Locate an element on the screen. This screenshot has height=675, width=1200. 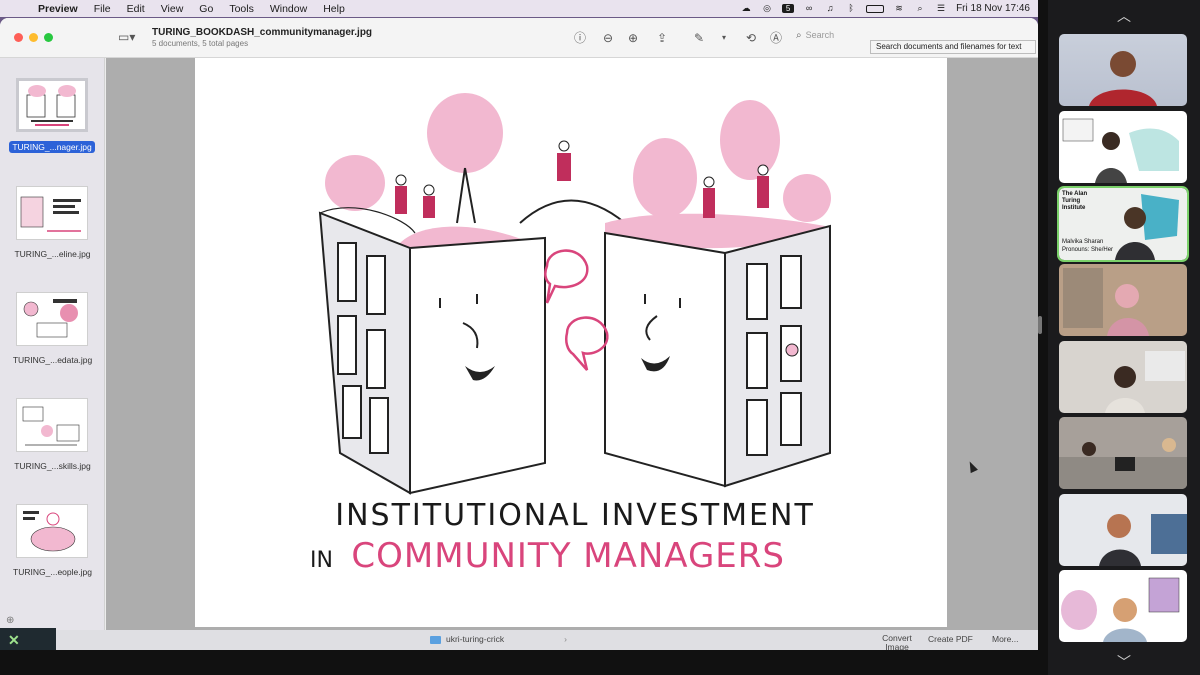
search-tooltip: Search documents and filenames for text is located at coordinates (953, 47).